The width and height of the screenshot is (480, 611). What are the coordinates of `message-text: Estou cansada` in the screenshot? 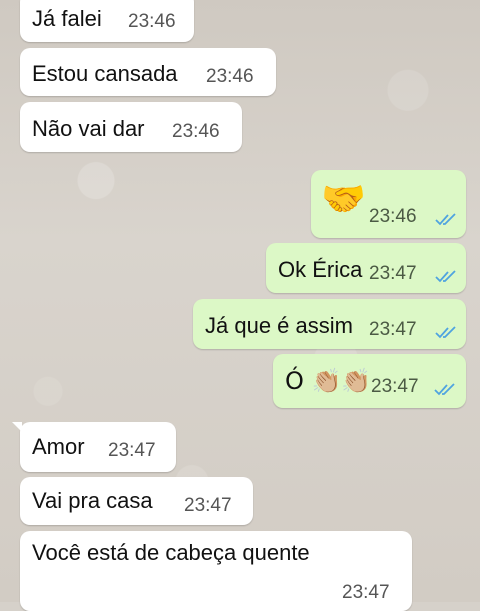 It's located at (105, 73).